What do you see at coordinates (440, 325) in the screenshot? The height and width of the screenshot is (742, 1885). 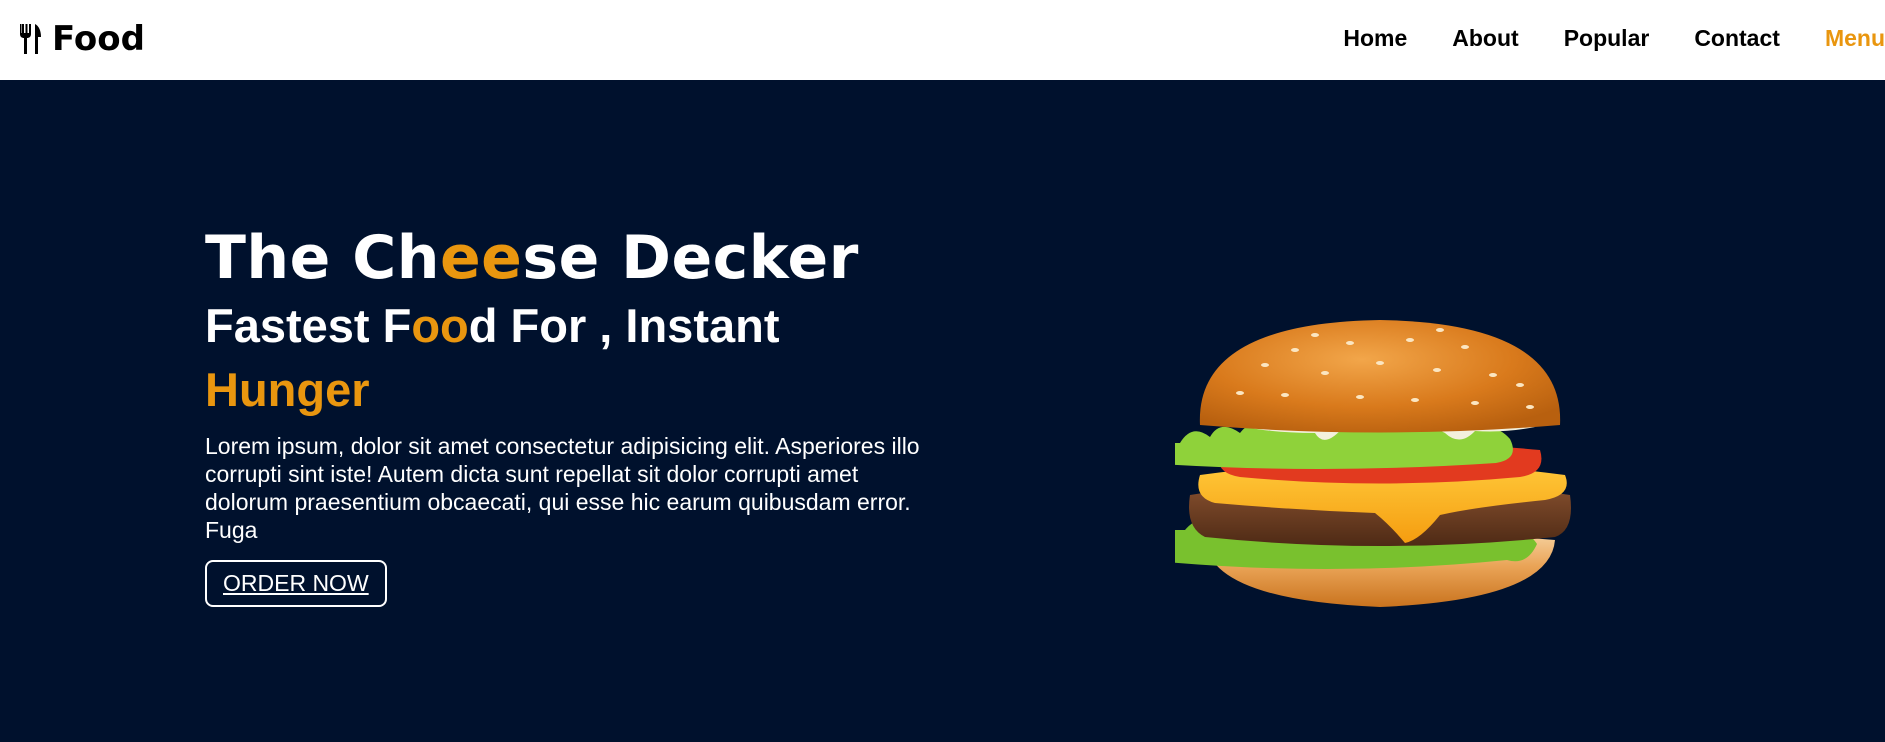 I see `hero-subtitle-highlight: oo` at bounding box center [440, 325].